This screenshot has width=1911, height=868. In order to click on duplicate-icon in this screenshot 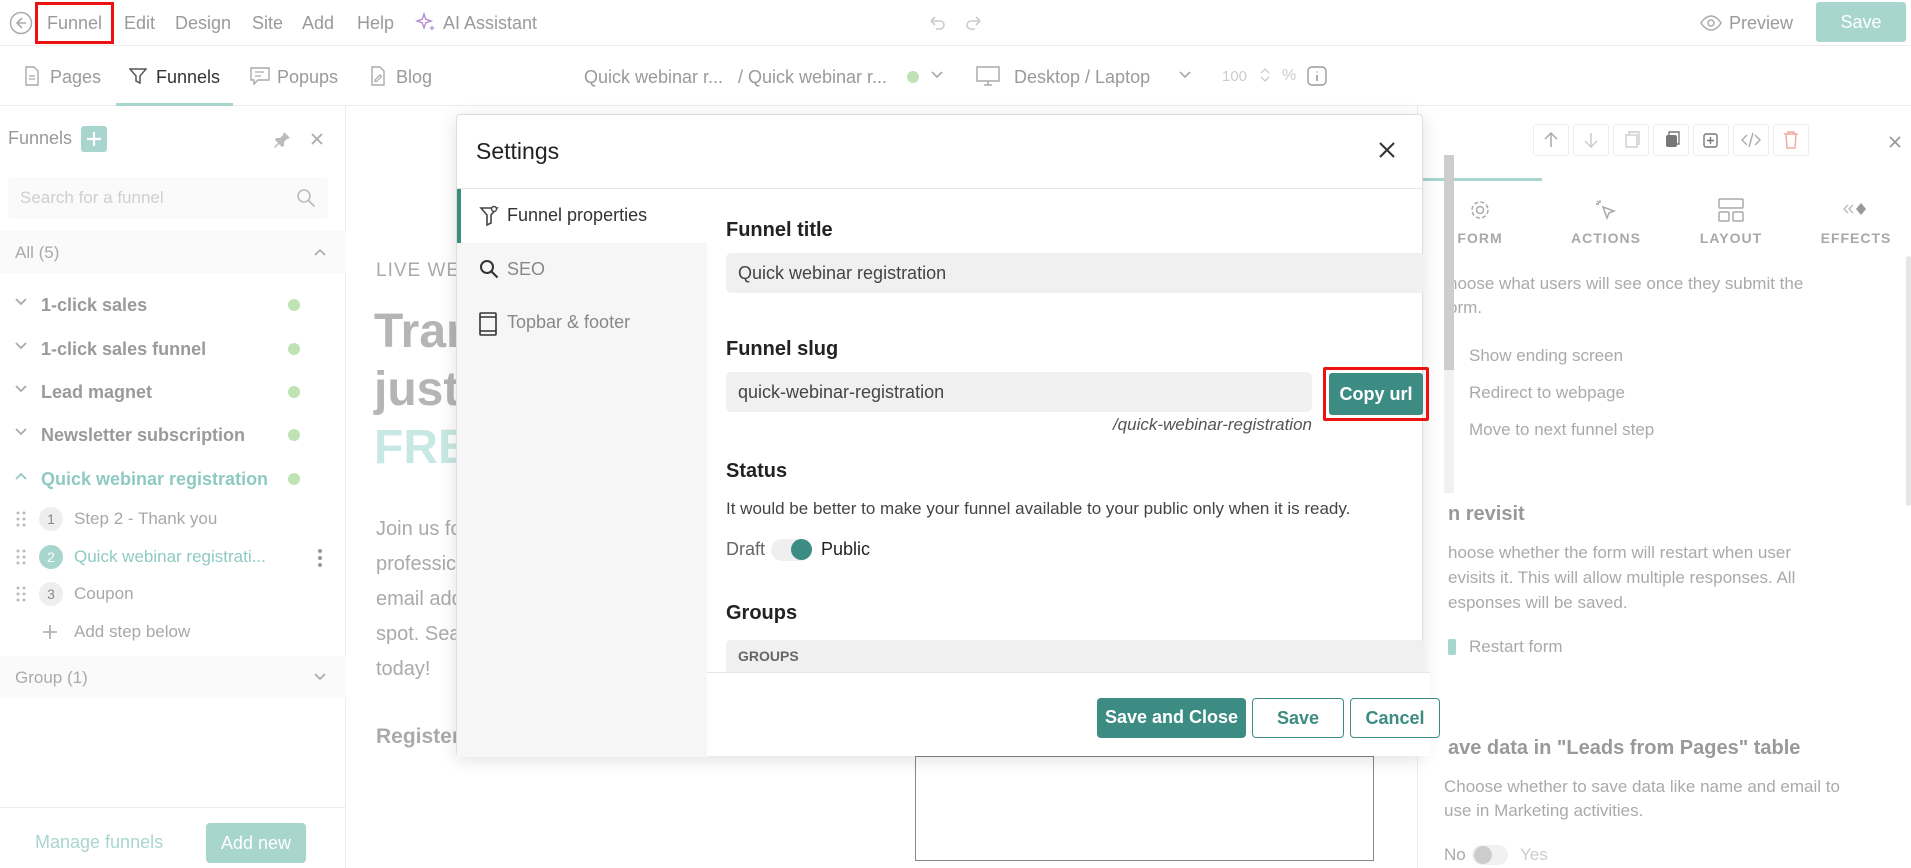, I will do `click(1671, 140)`.